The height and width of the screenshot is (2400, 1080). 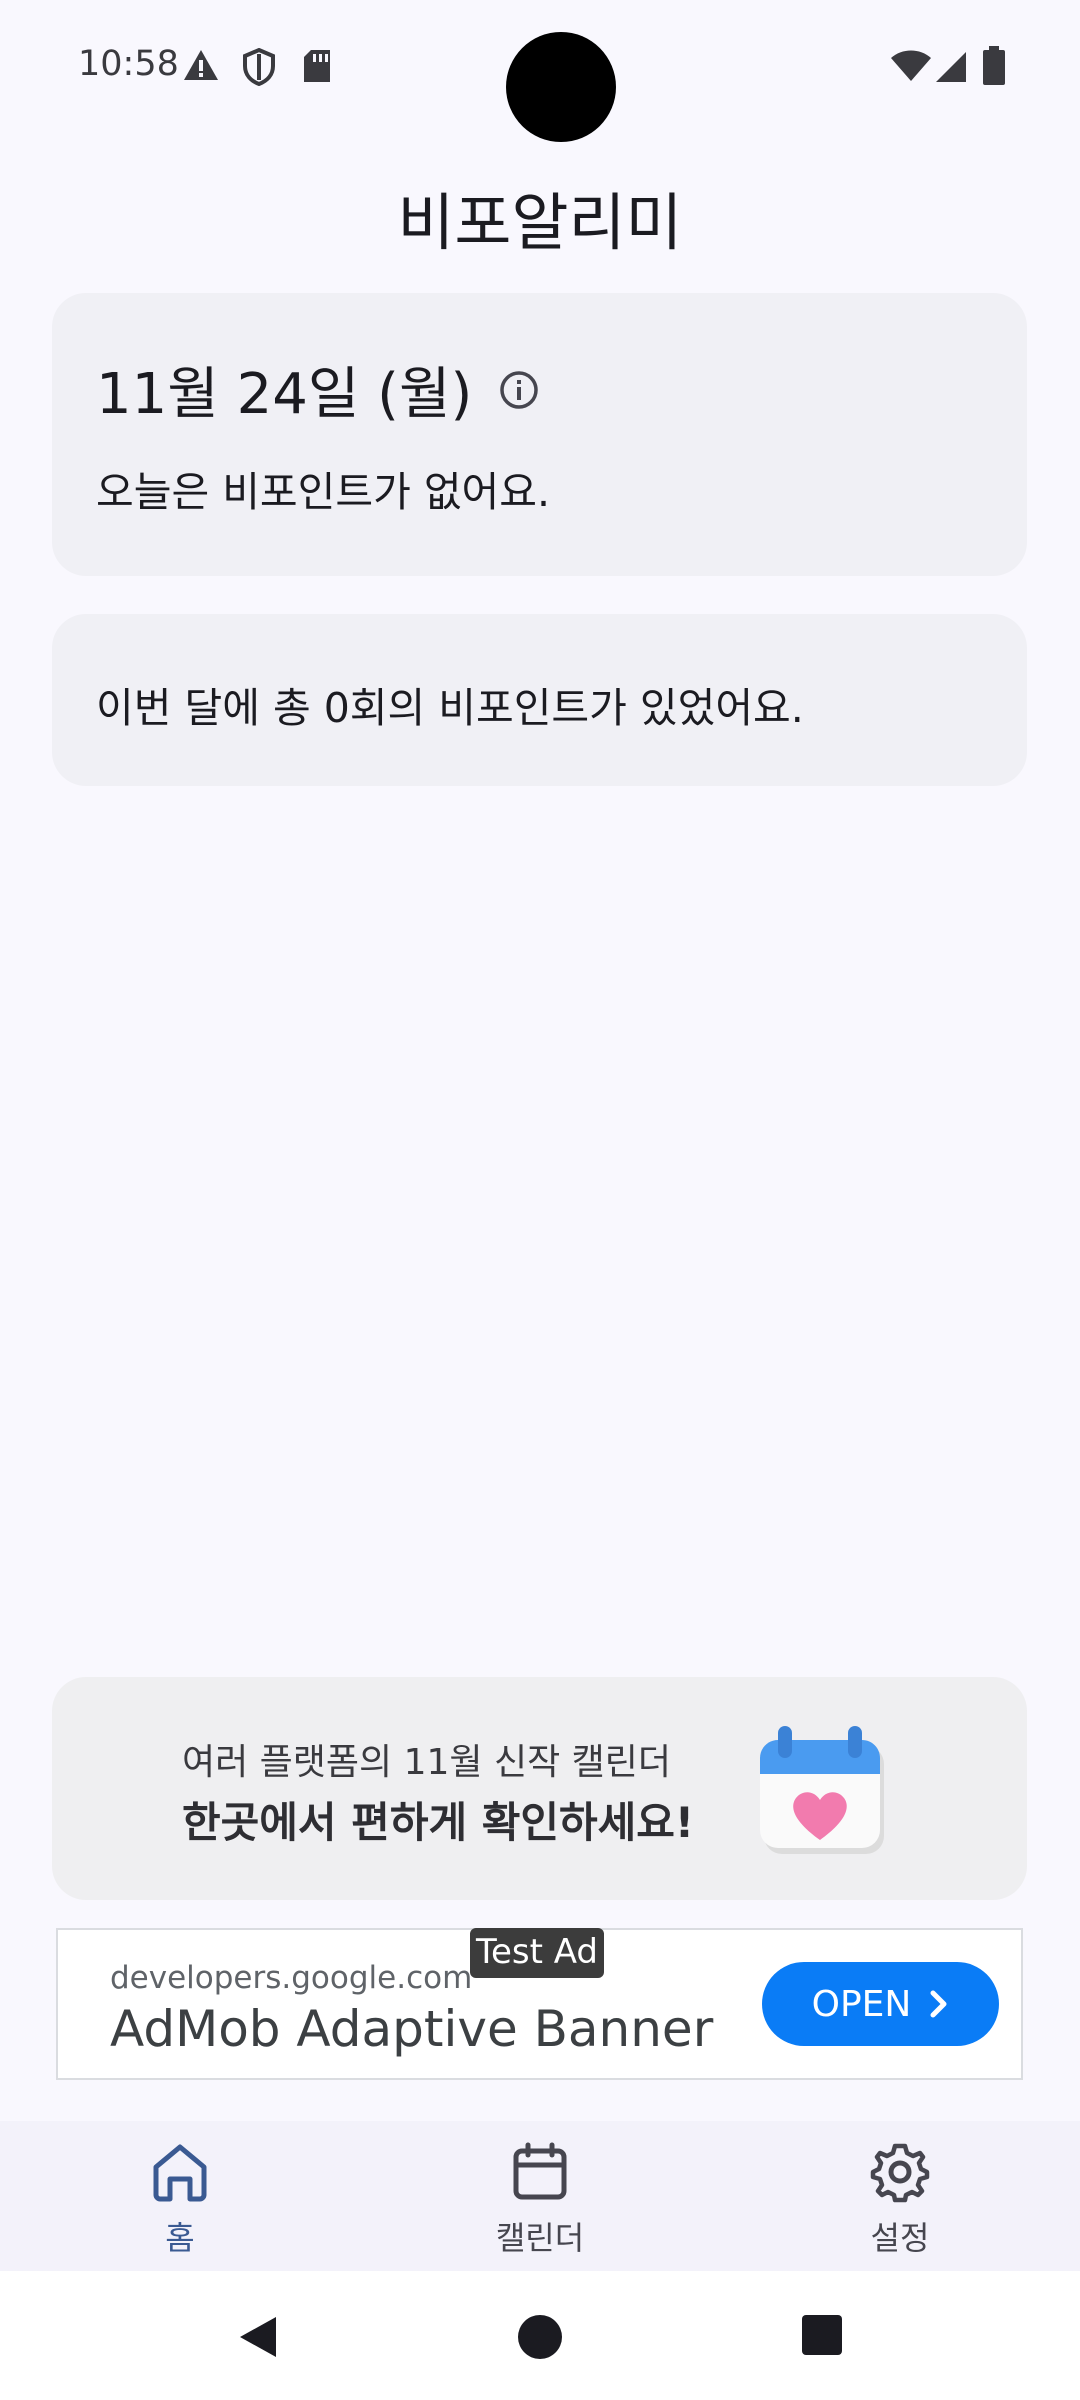 What do you see at coordinates (539, 434) in the screenshot?
I see `today-card: 11월 24일 (월) 오늘은 비포인트가 없어요.` at bounding box center [539, 434].